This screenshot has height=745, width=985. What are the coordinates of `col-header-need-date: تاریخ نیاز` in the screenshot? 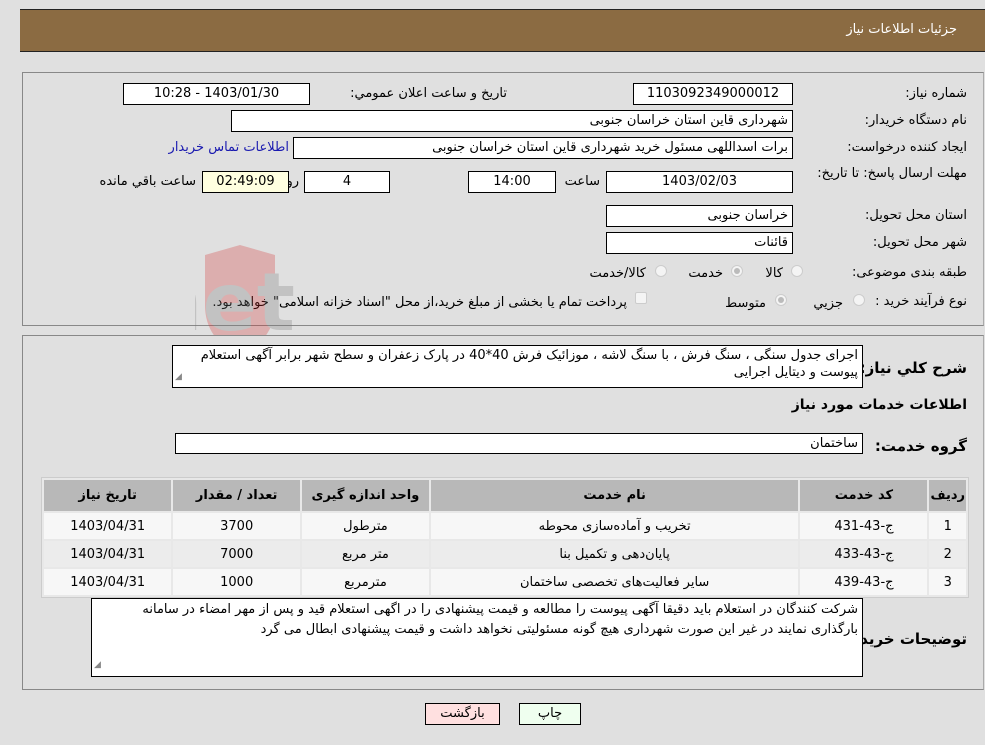 It's located at (108, 495).